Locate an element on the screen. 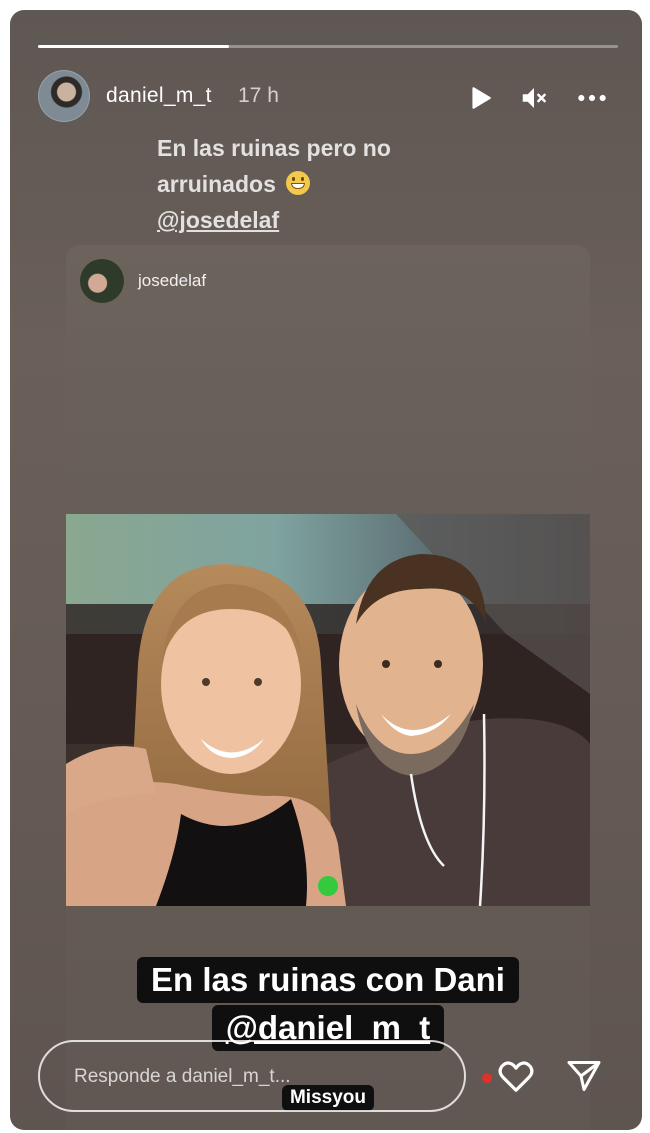  heart-icon is located at coordinates (516, 1076).